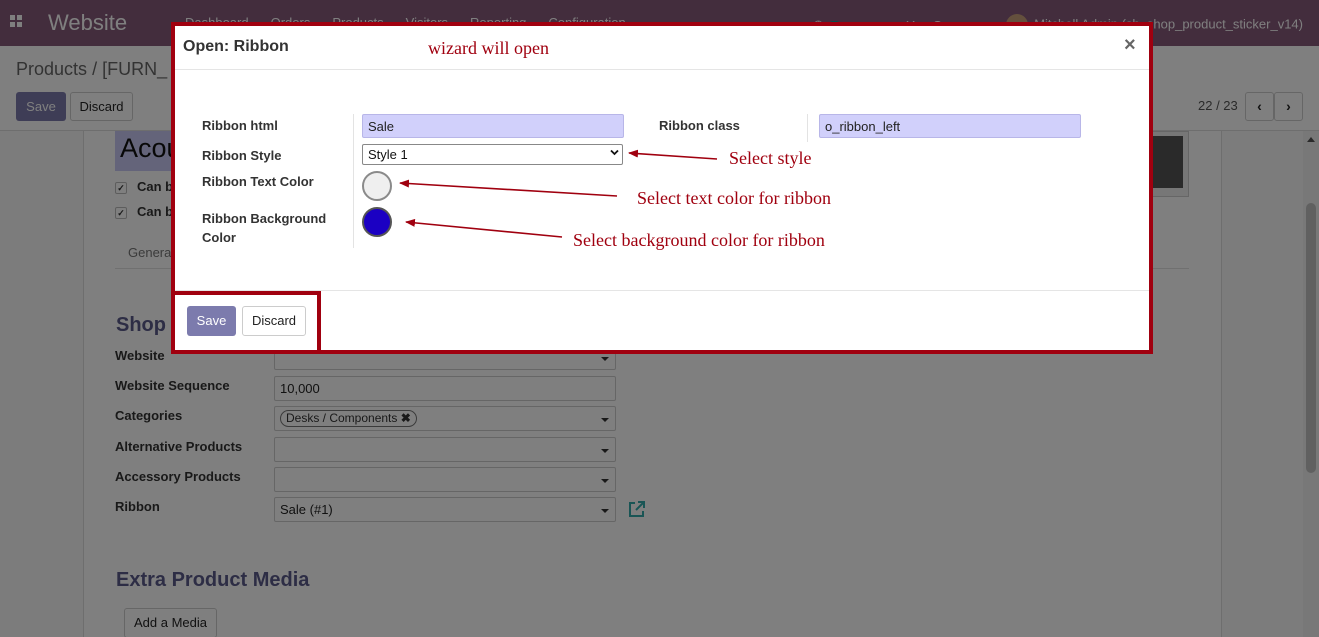  I want to click on dialog-footer, so click(662, 320).